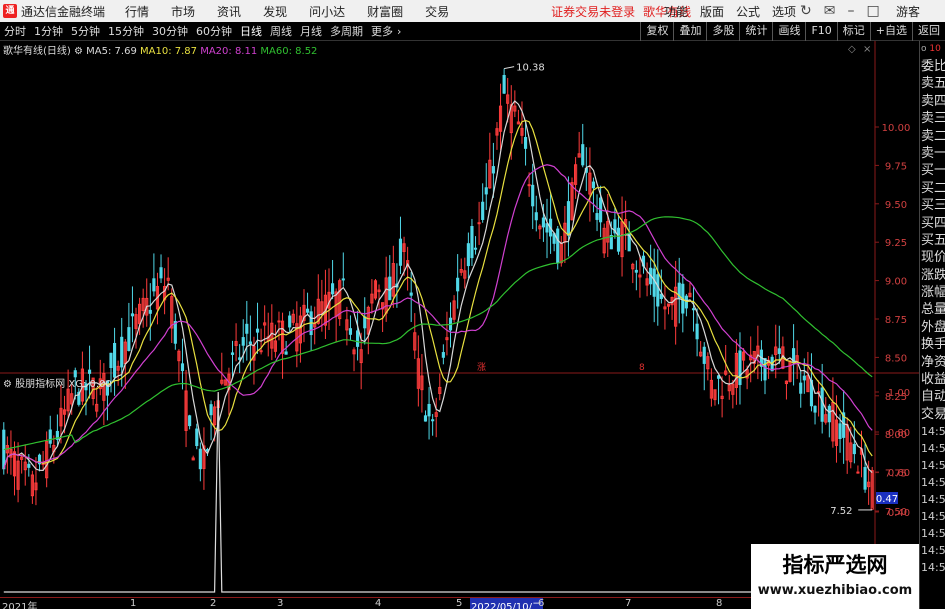  What do you see at coordinates (399, 31) in the screenshot?
I see `more-chevron-icon: ›` at bounding box center [399, 31].